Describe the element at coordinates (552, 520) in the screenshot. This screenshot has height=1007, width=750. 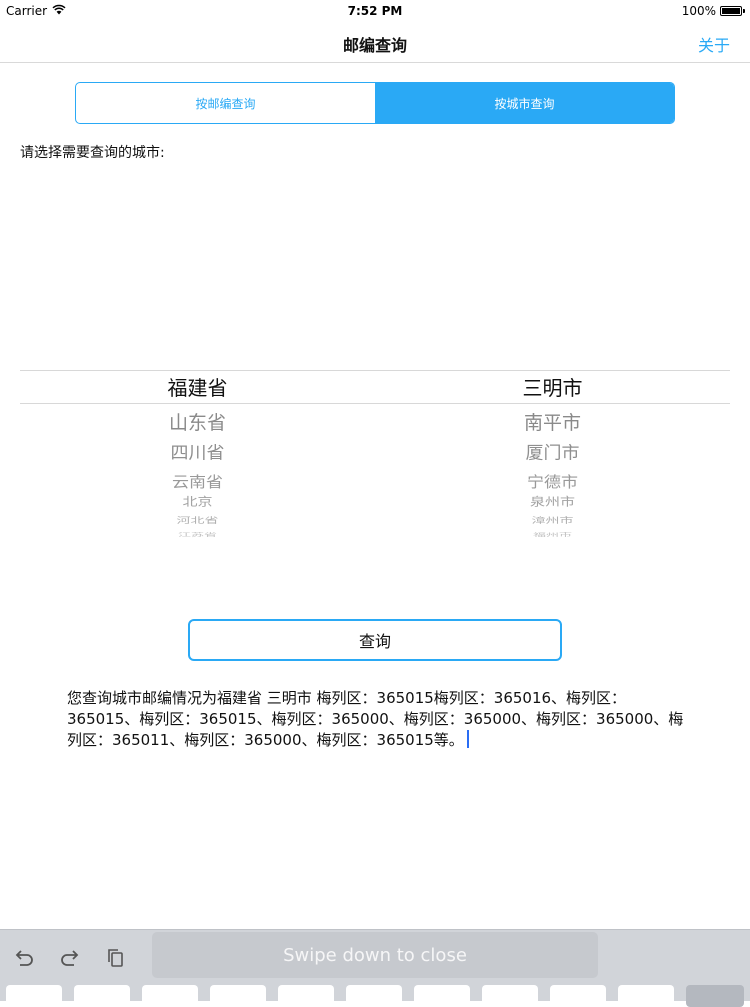
I see `city-option: 漳州市` at that location.